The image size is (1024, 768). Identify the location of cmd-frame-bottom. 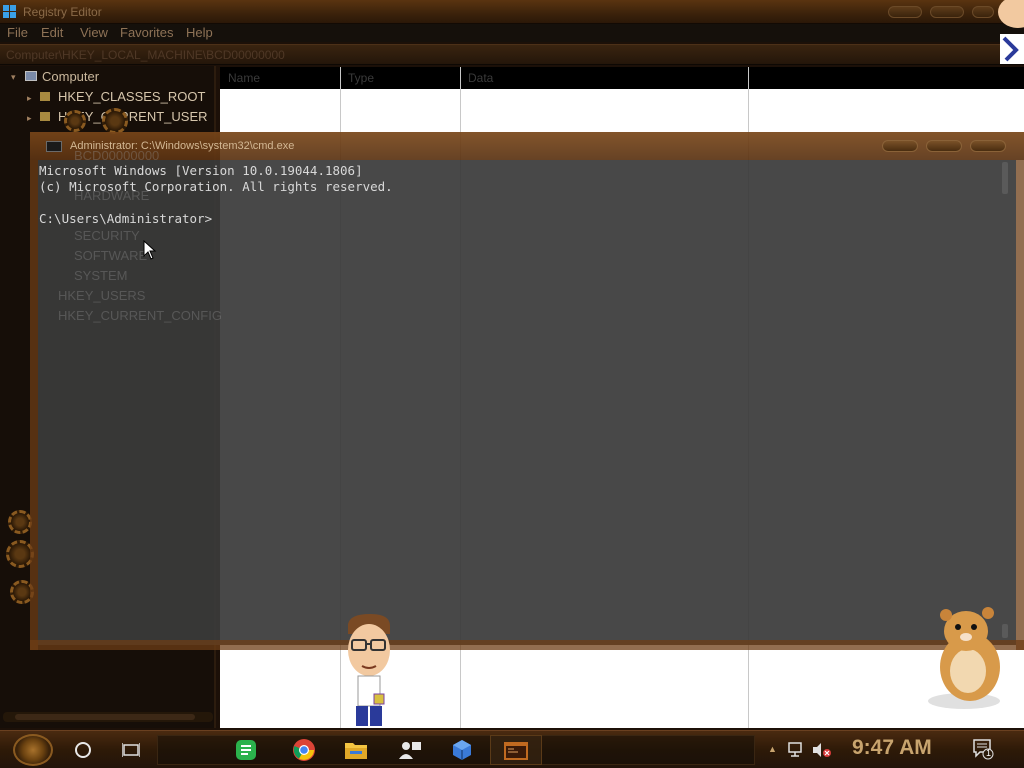
(527, 645).